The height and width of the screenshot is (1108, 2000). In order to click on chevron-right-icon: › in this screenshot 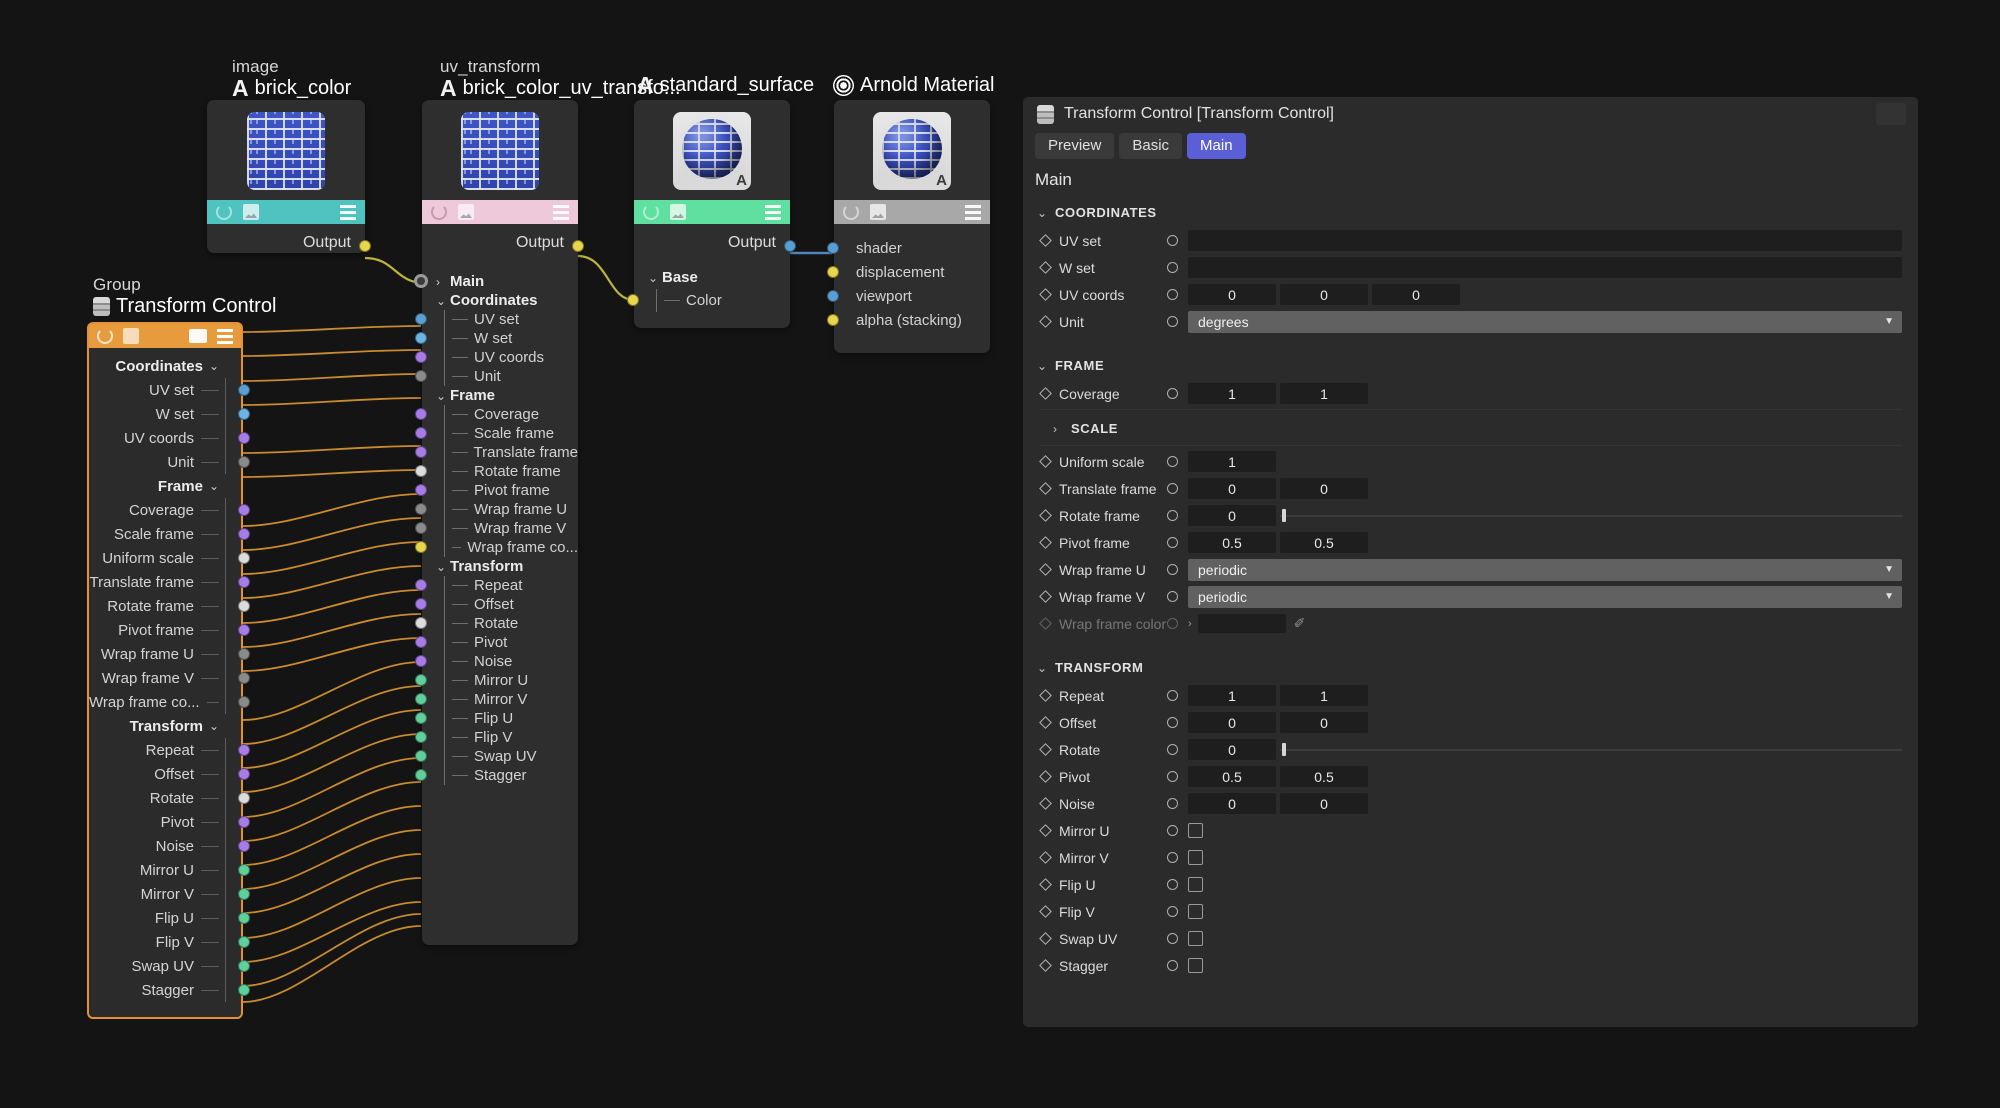, I will do `click(1190, 624)`.